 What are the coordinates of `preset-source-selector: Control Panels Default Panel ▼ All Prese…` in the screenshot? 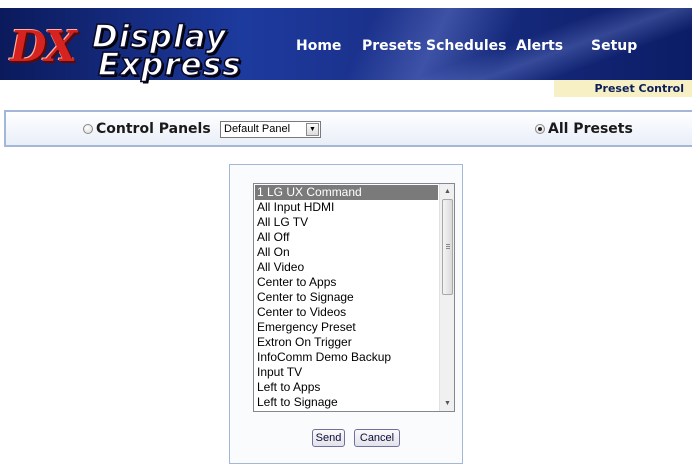 It's located at (348, 128).